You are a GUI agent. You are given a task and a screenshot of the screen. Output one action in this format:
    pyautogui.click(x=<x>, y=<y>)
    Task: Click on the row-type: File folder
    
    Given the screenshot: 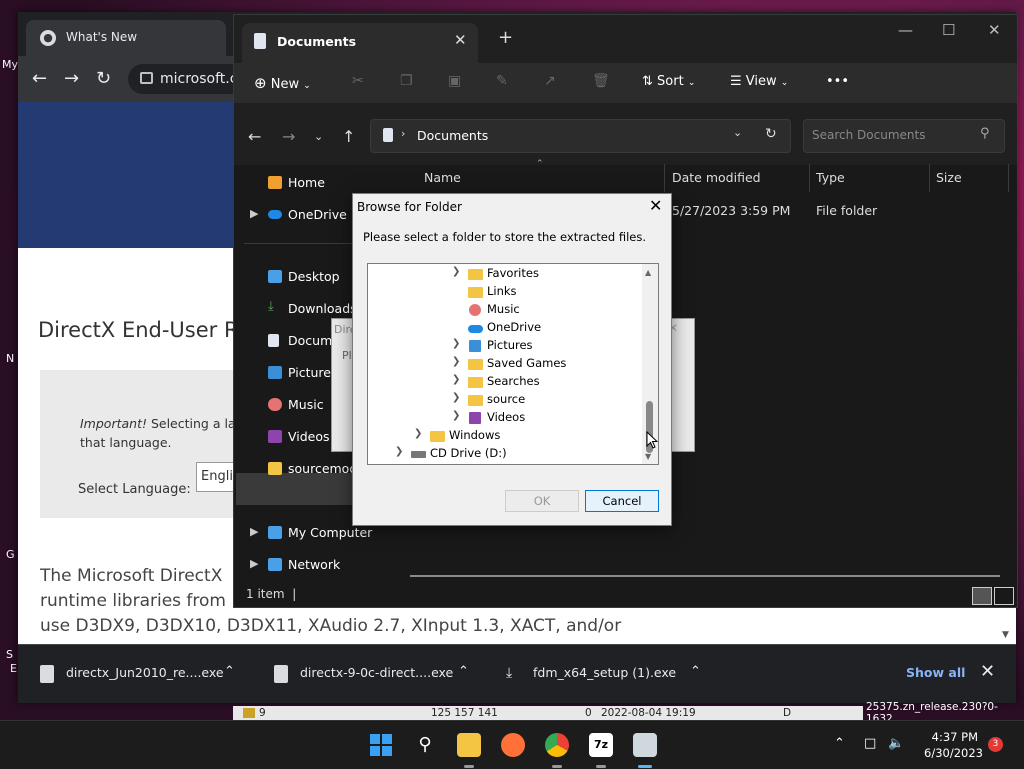 What is the action you would take?
    pyautogui.click(x=846, y=210)
    